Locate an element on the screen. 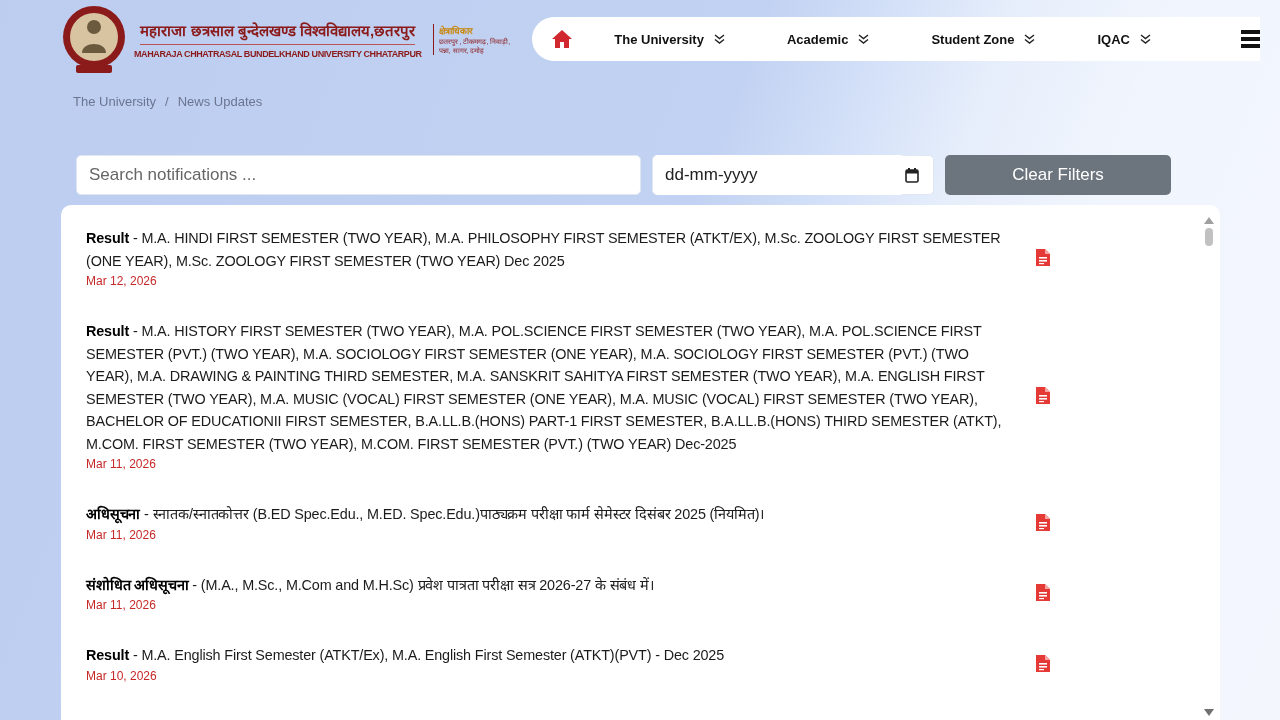 Image resolution: width=1280 pixels, height=720 pixels. seal-logo is located at coordinates (94, 39).